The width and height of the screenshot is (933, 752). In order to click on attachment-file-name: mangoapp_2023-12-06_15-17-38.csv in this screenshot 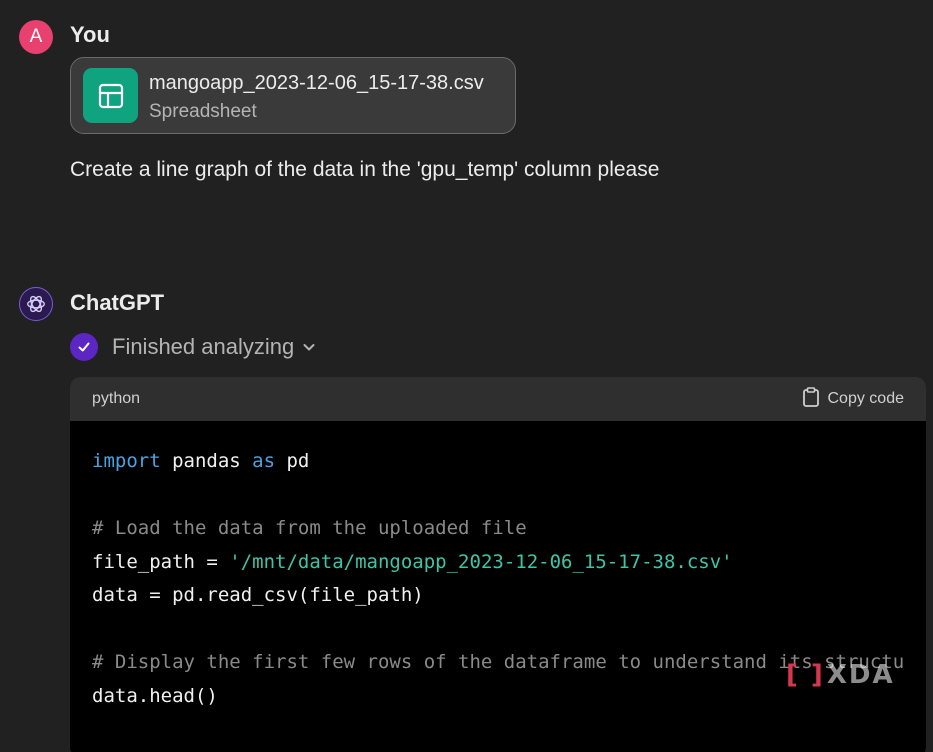, I will do `click(316, 83)`.